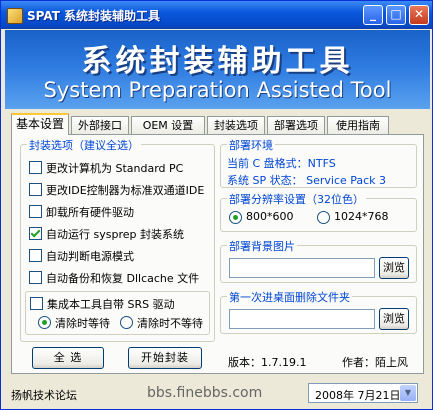 The image size is (433, 410). Describe the element at coordinates (90, 212) in the screenshot. I see `option-uninstall-drivers-label: 卸载所有硬件驱动` at that location.